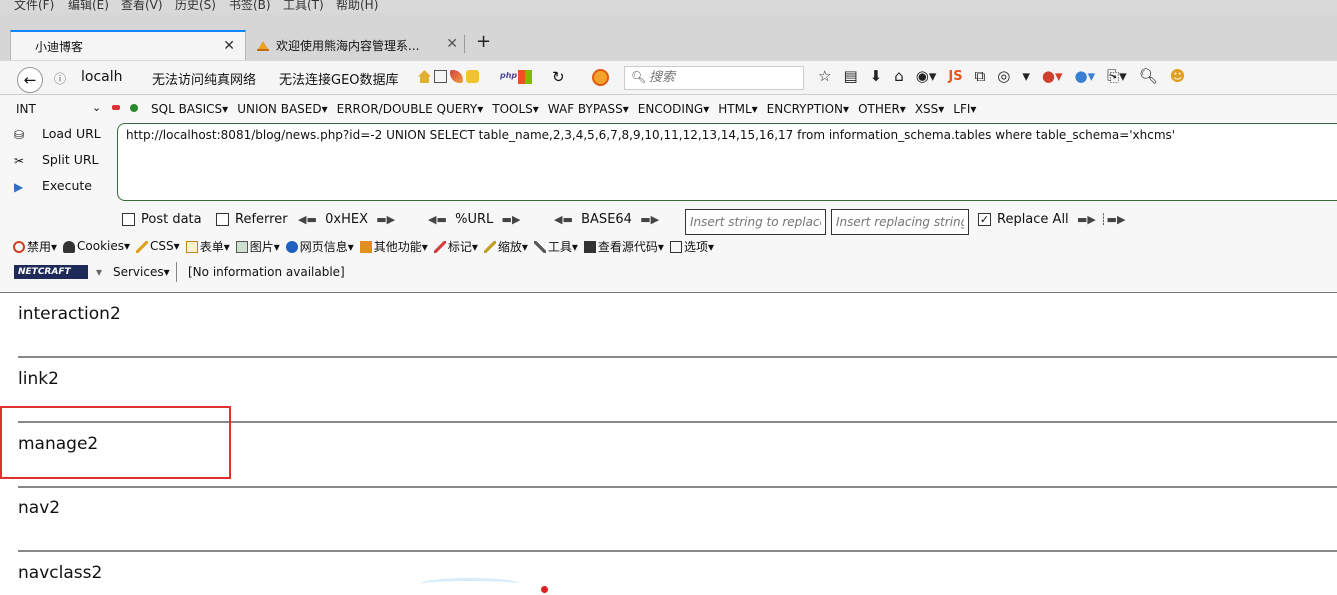  I want to click on tab-strip: 小迪博客 ✕ 欢迎使用熊海内容管理系... ✕ +, so click(668, 37).